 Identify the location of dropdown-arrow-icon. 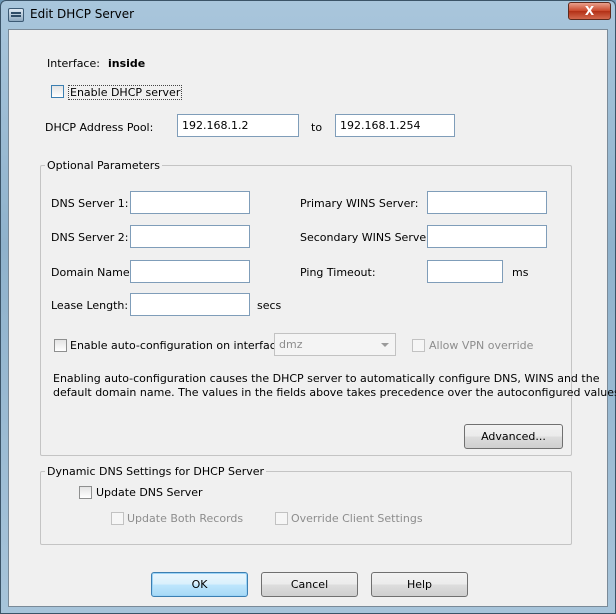
(385, 345).